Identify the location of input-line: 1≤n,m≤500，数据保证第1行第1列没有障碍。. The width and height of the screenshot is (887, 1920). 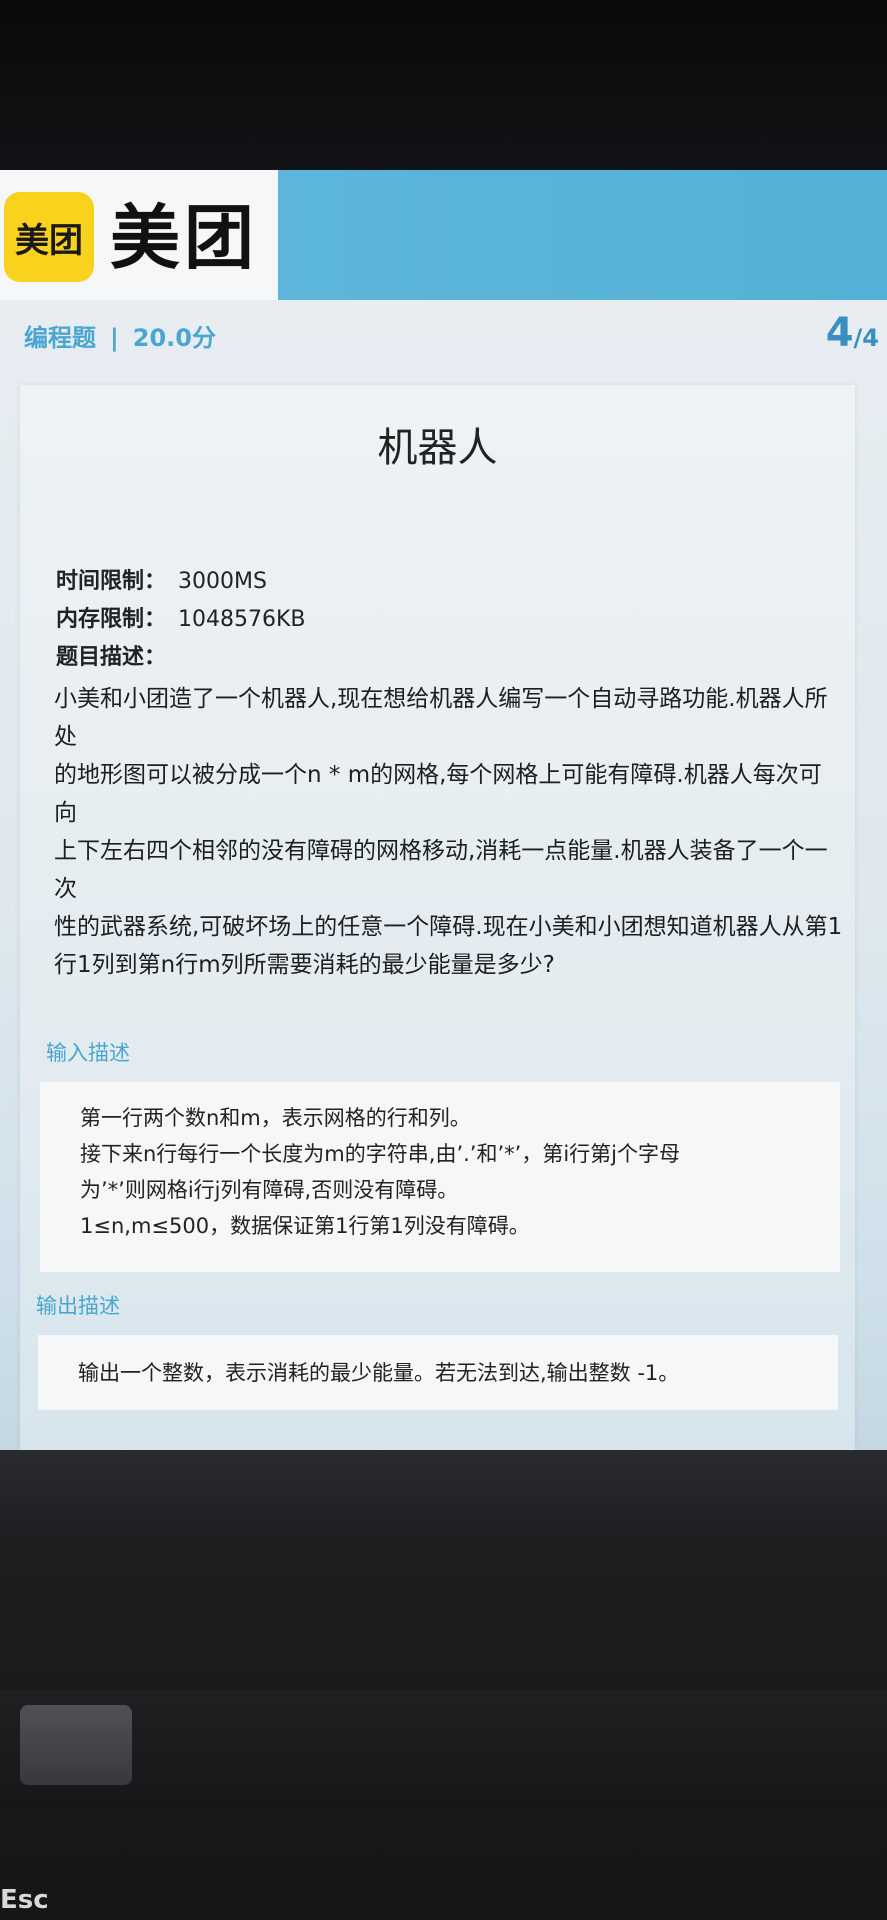
(305, 1226).